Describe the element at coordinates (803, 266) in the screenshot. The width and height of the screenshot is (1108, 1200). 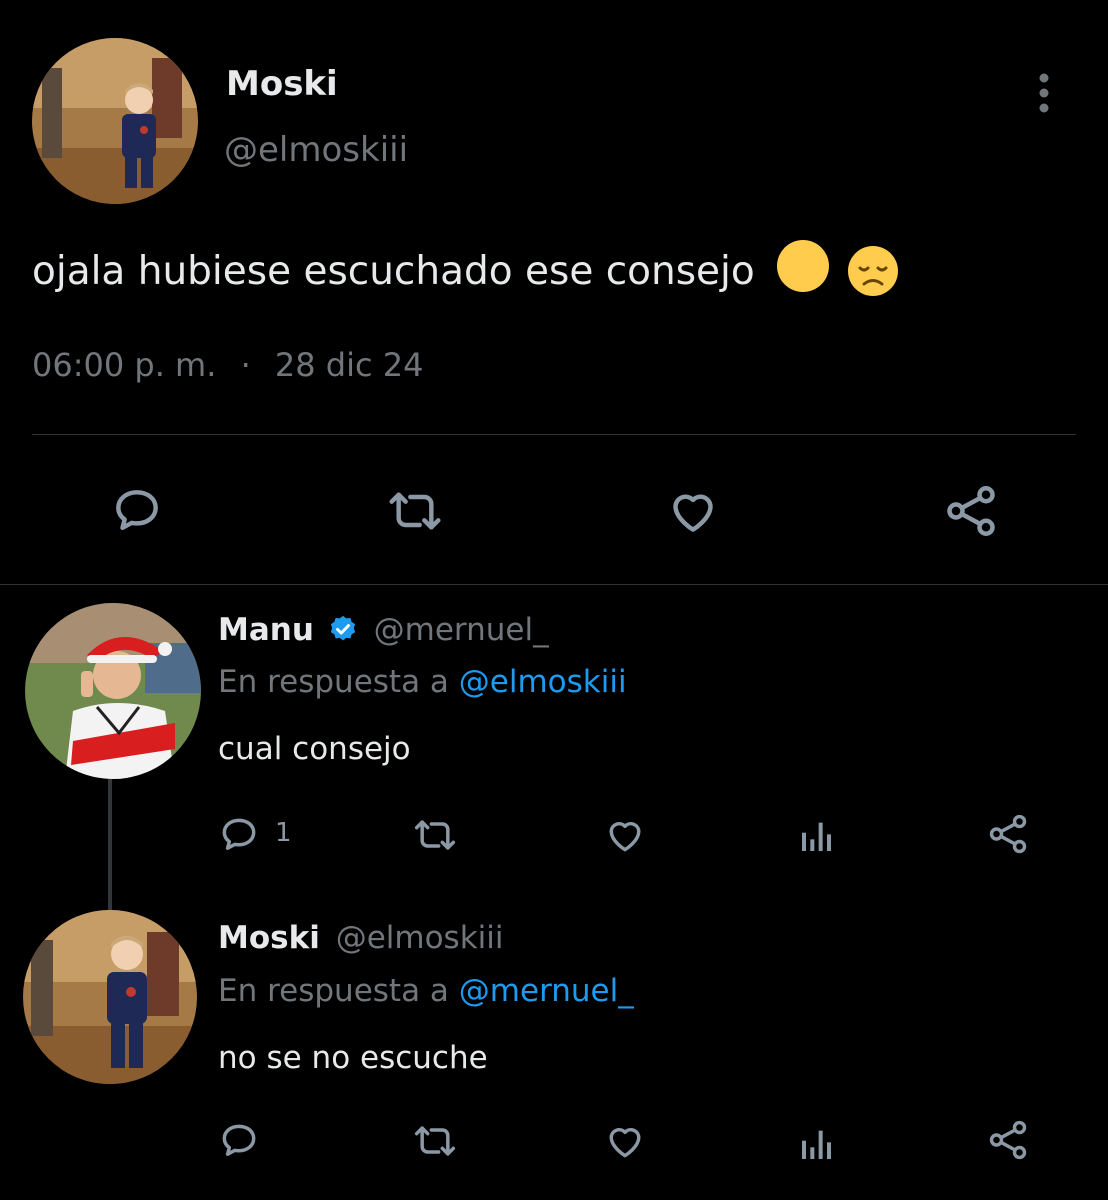
I see `disappointed-emoji-icon: 😞` at that location.